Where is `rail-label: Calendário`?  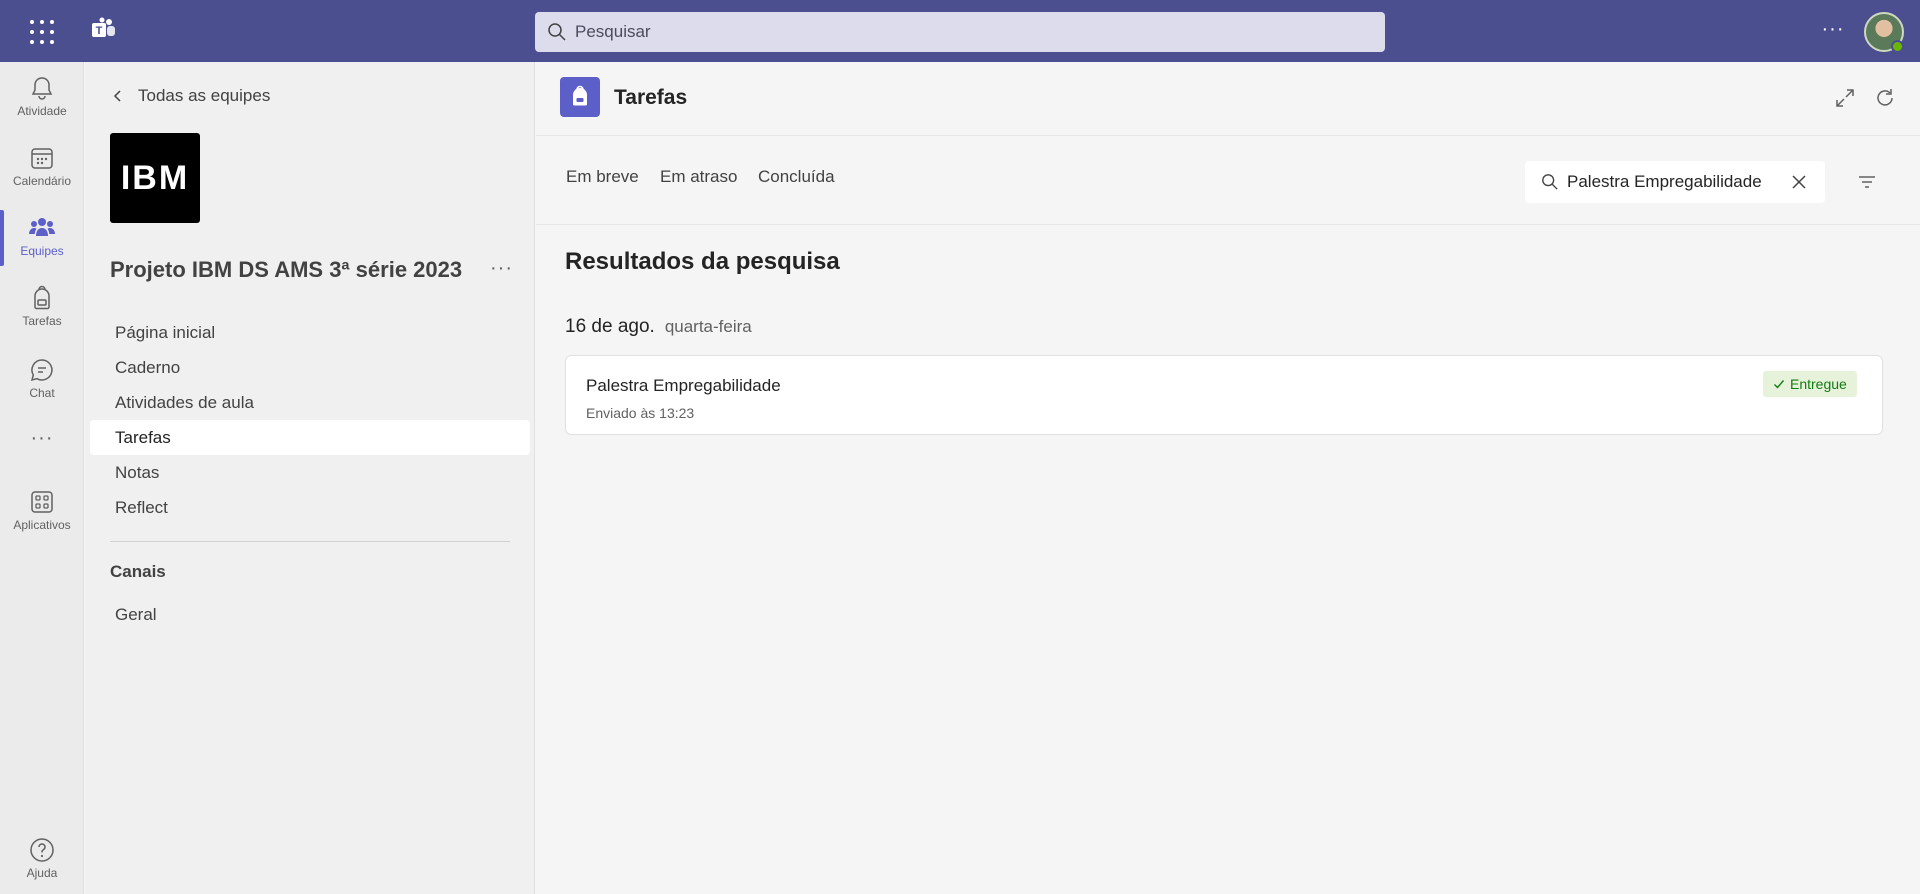
rail-label: Calendário is located at coordinates (42, 181).